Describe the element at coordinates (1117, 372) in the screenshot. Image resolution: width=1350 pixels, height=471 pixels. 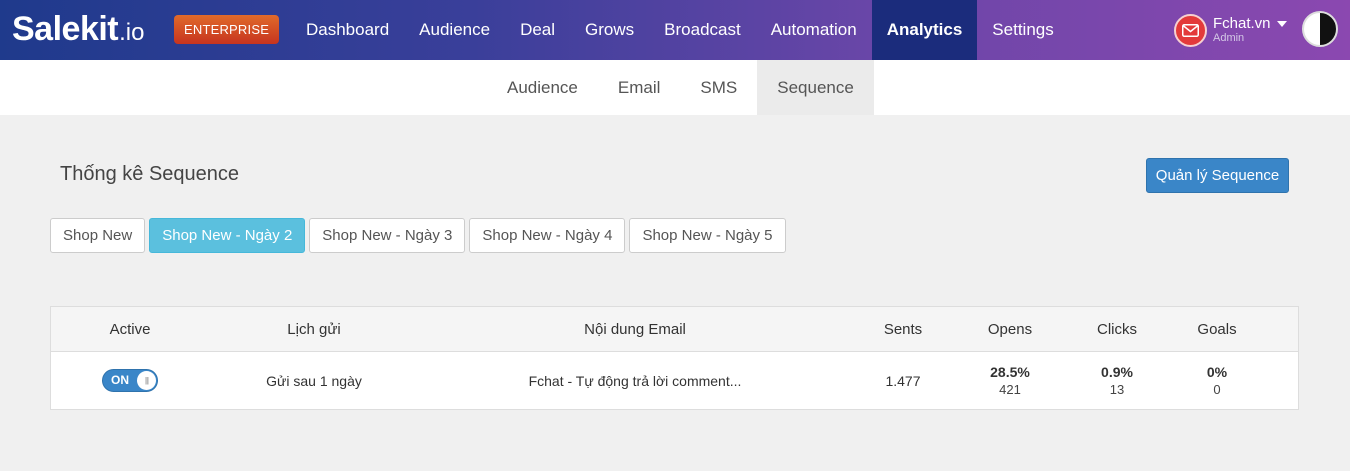
I see `clicks-percent: 0.9%` at that location.